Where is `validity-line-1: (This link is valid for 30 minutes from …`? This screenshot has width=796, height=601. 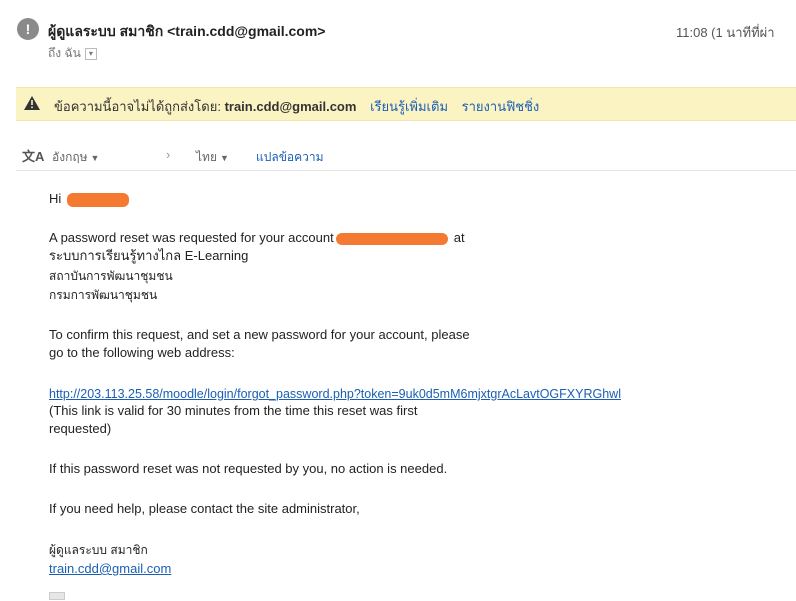 validity-line-1: (This link is valid for 30 minutes from … is located at coordinates (233, 410).